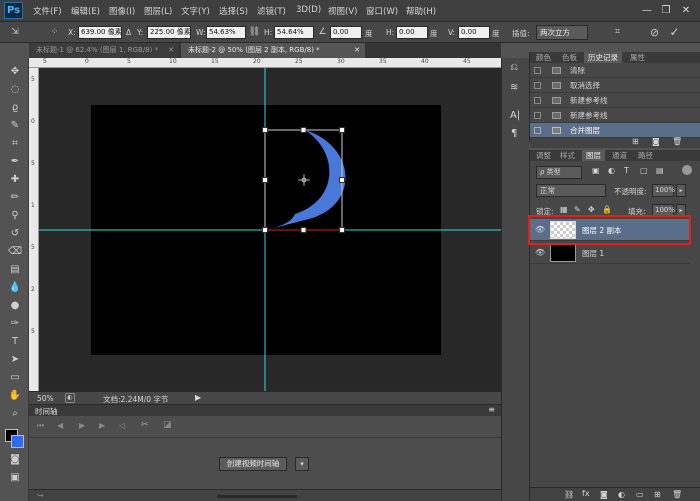  What do you see at coordinates (102, 425) in the screenshot?
I see `next-frame-icon: ▶` at bounding box center [102, 425].